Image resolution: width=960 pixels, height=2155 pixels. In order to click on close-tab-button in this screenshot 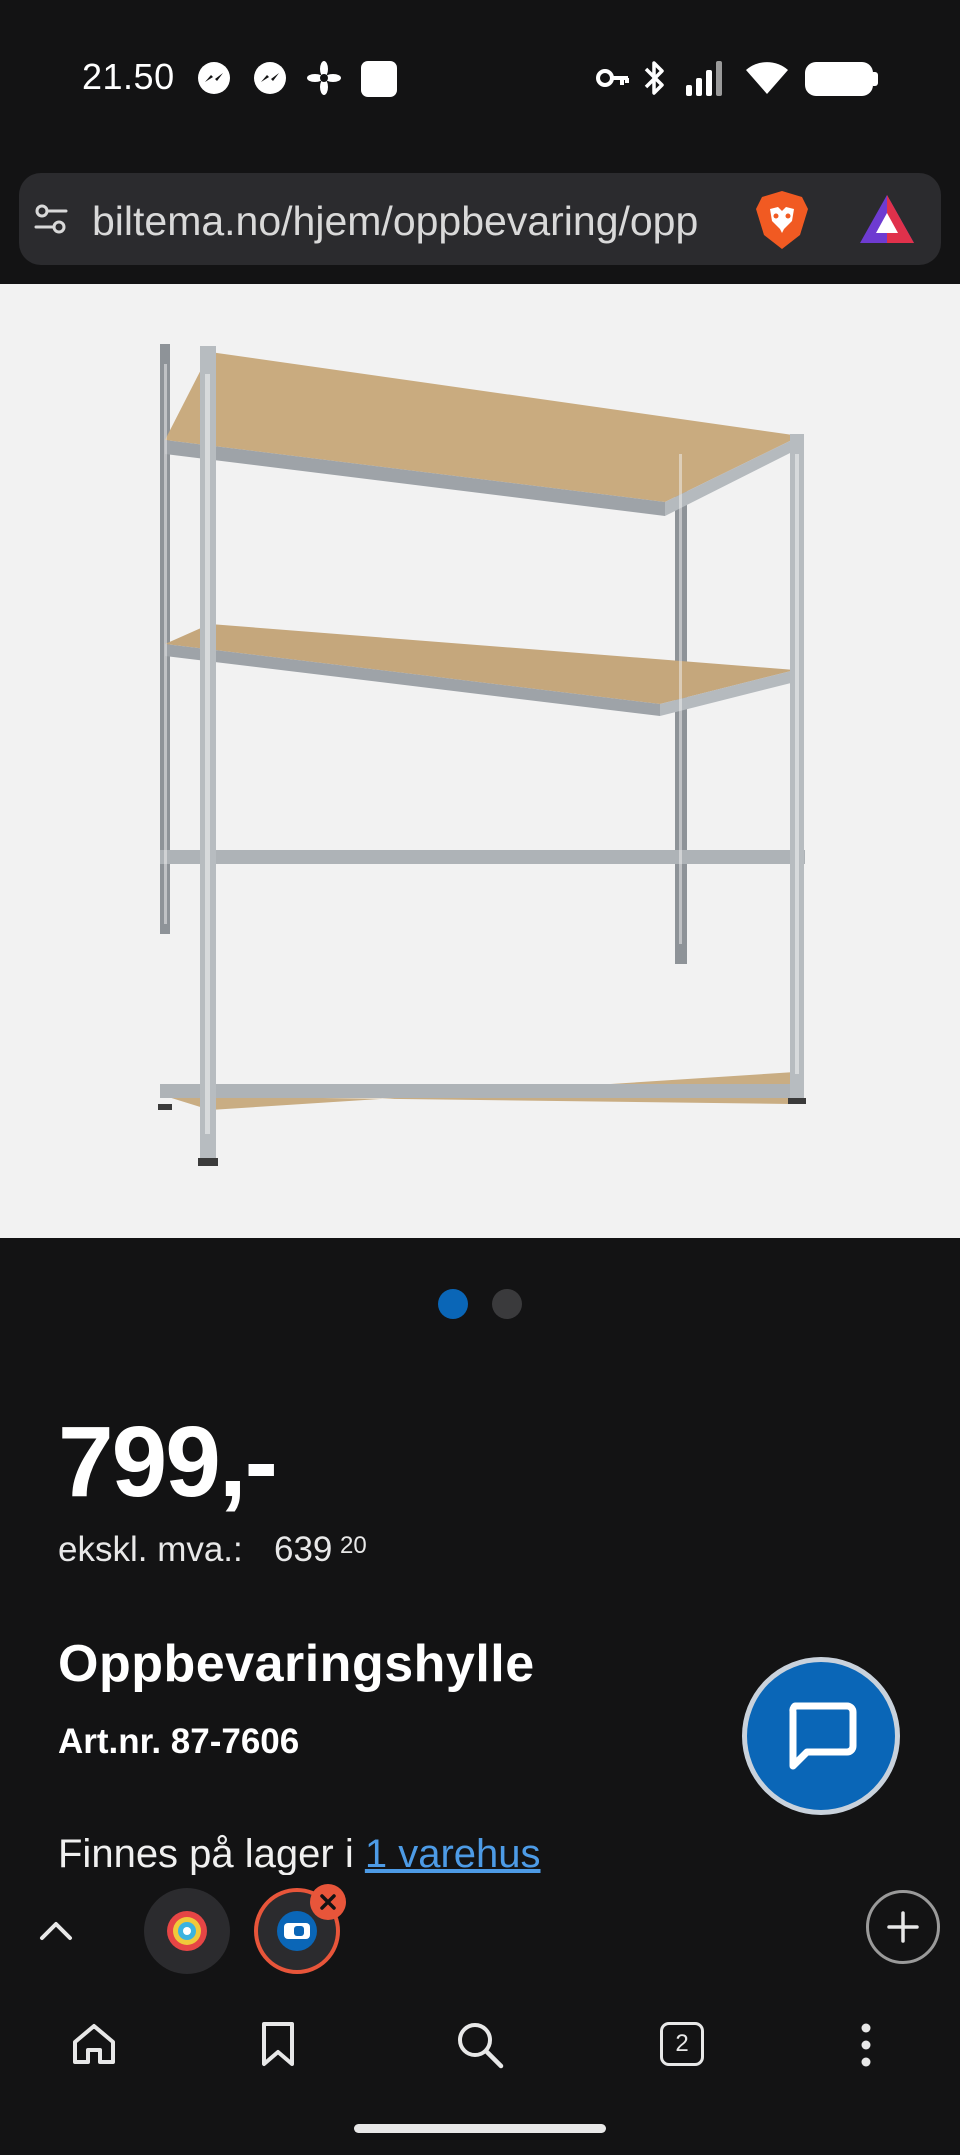, I will do `click(328, 1902)`.